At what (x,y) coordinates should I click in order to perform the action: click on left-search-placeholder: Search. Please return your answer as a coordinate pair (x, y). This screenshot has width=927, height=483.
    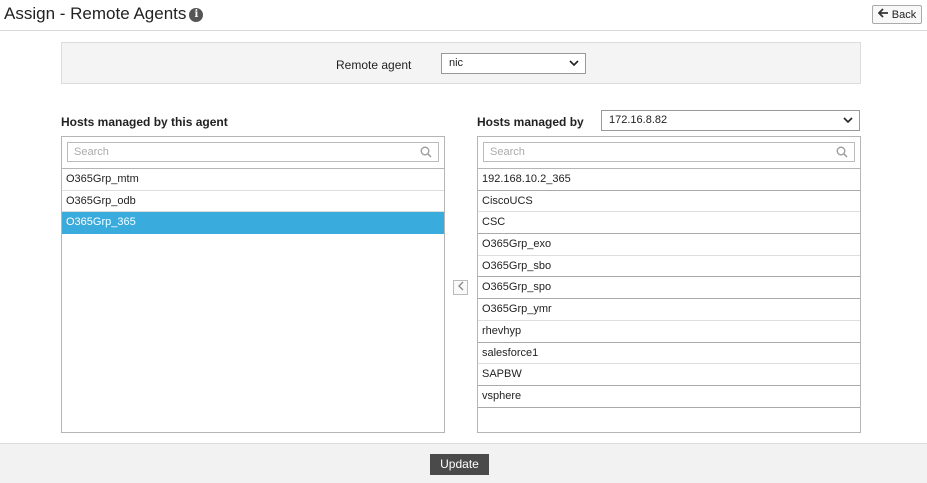
    Looking at the image, I should click on (91, 152).